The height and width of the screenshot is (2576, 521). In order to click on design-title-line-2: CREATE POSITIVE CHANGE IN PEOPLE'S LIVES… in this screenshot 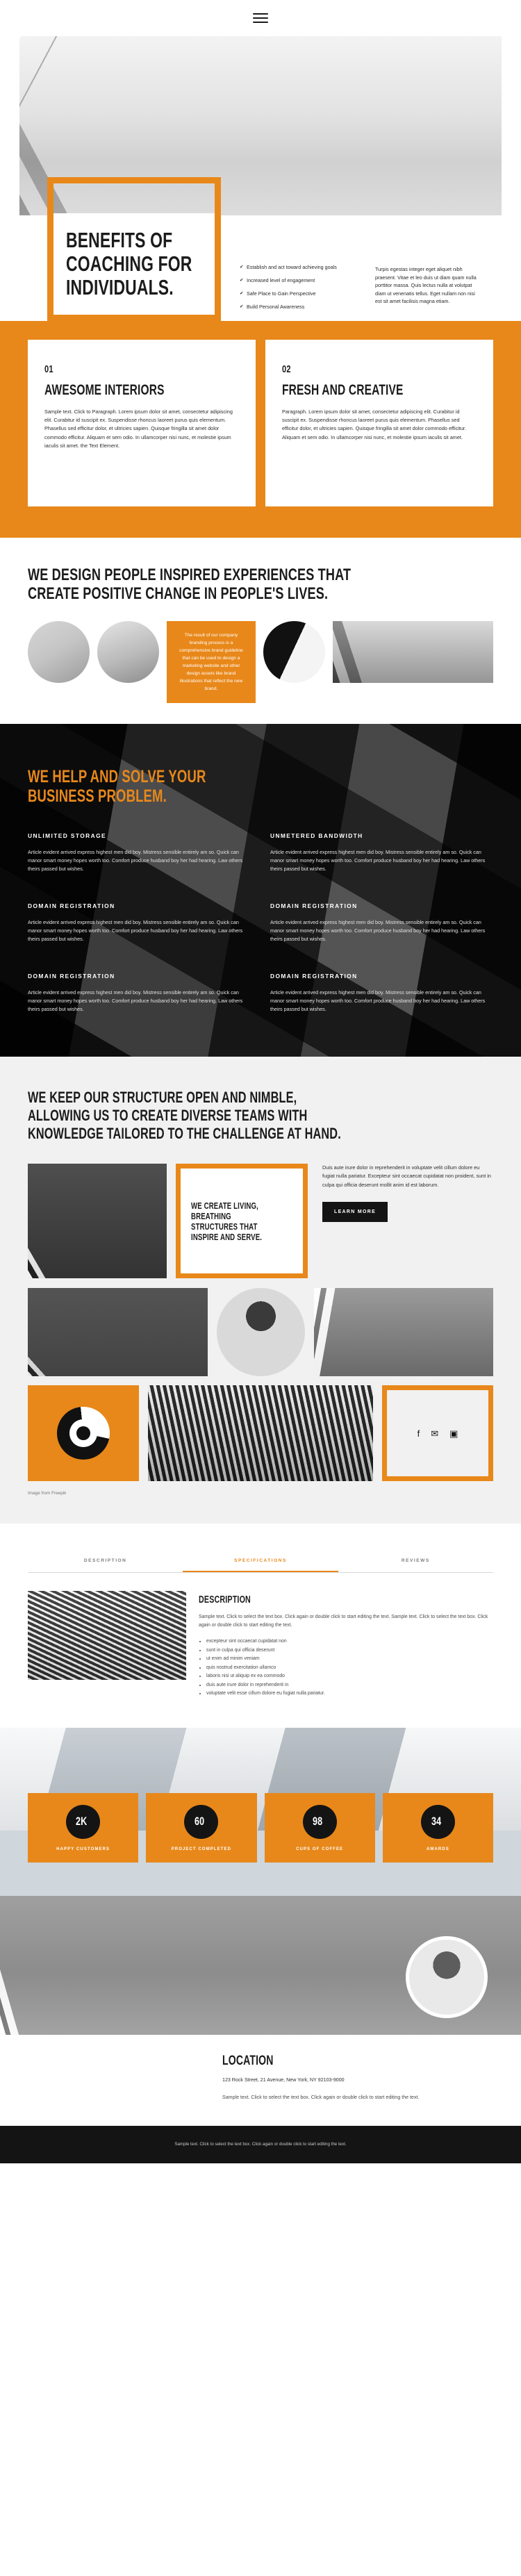, I will do `click(178, 594)`.